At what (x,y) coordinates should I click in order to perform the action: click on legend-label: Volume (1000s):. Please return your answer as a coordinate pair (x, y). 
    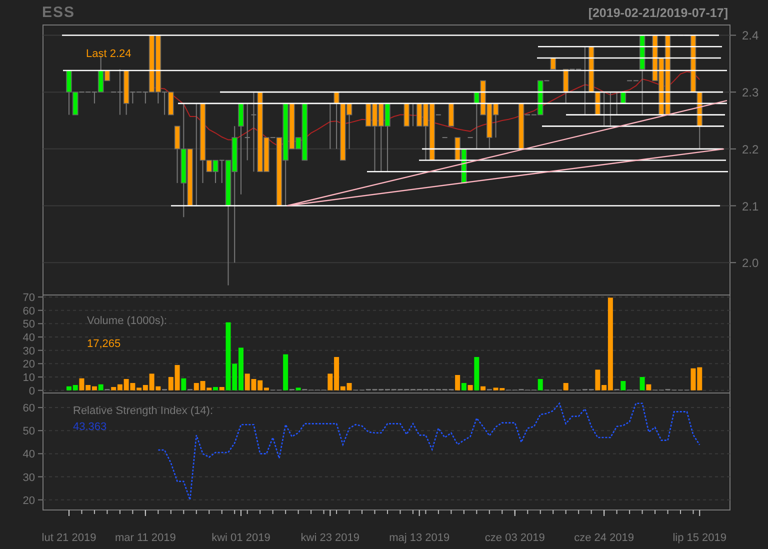
    Looking at the image, I should click on (127, 321).